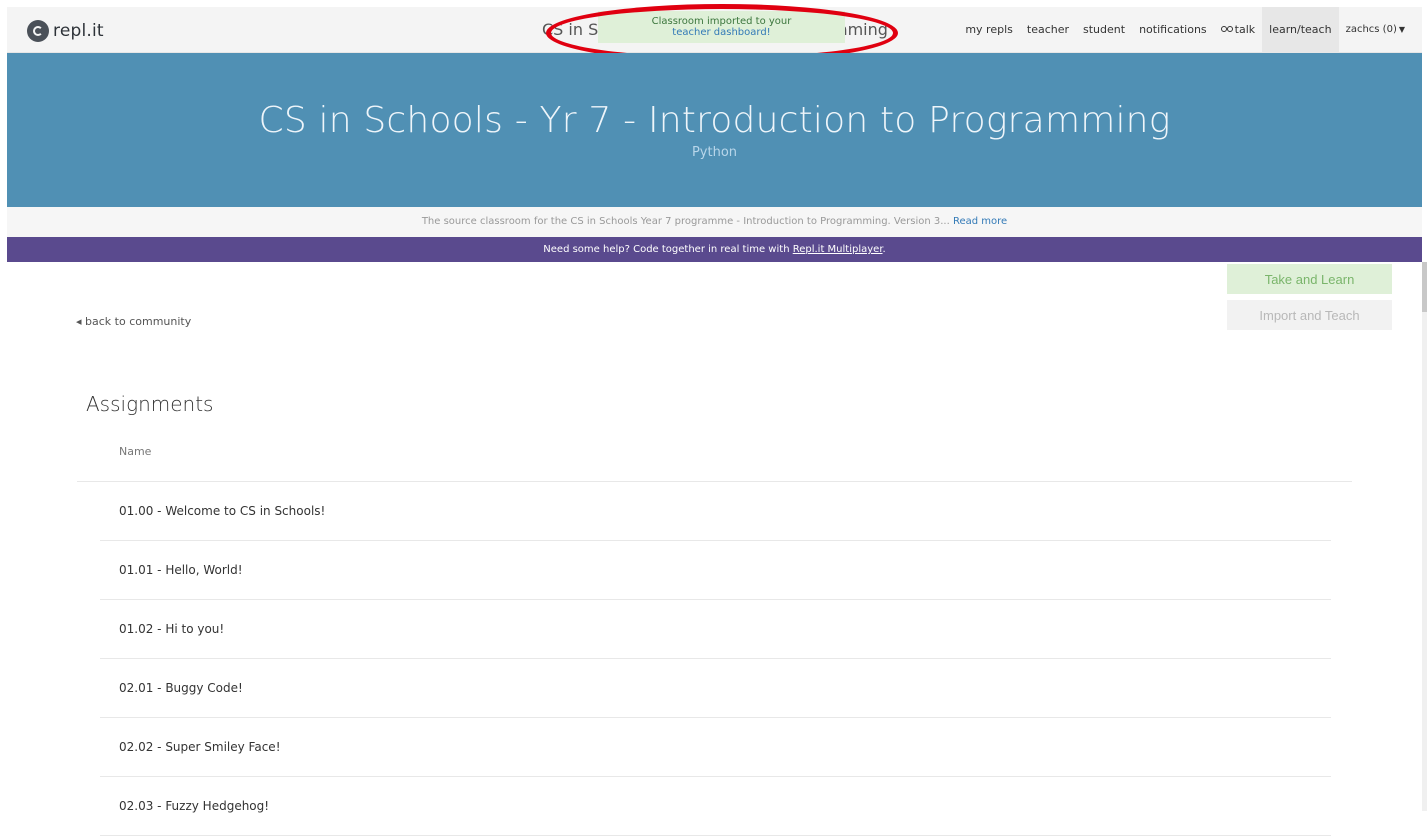  Describe the element at coordinates (181, 688) in the screenshot. I see `assignment-name: 02.01 - Buggy Code!` at that location.